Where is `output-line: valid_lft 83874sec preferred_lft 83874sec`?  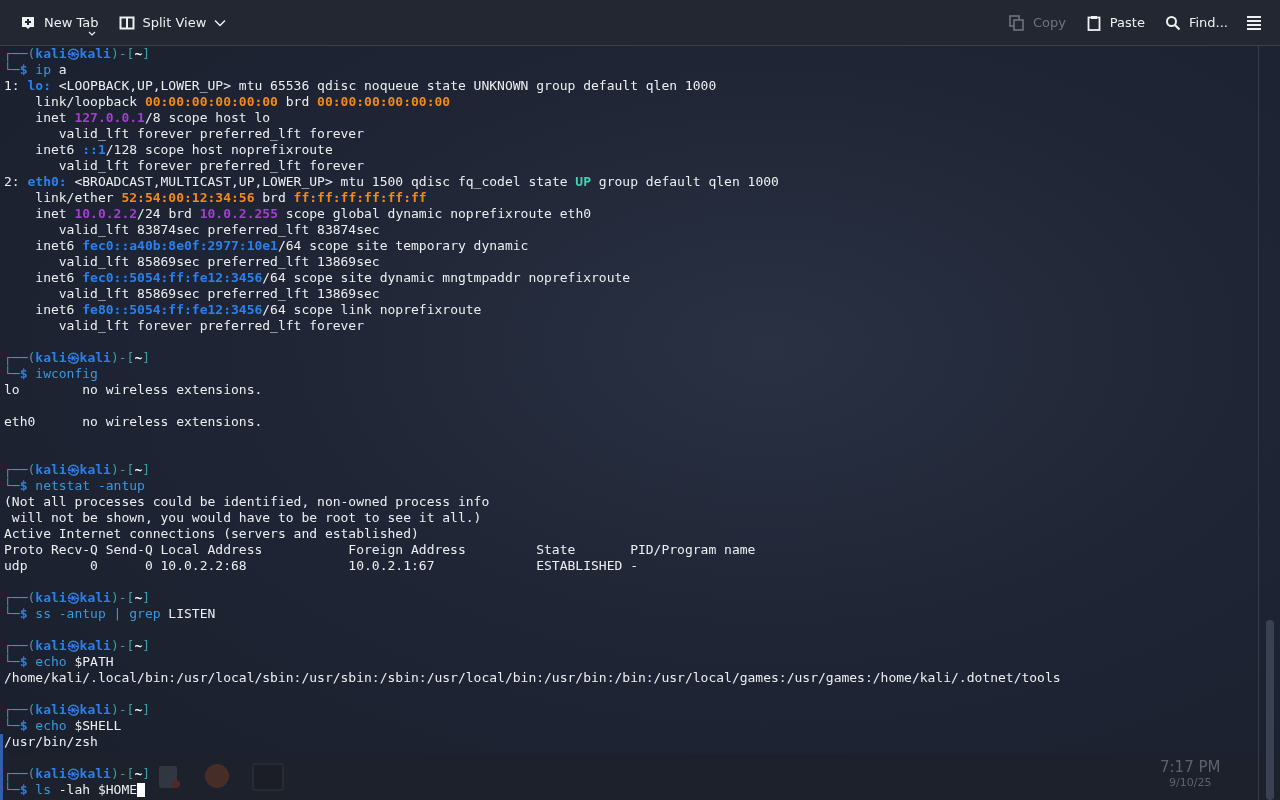
output-line: valid_lft 83874sec preferred_lft 83874sec is located at coordinates (218, 230).